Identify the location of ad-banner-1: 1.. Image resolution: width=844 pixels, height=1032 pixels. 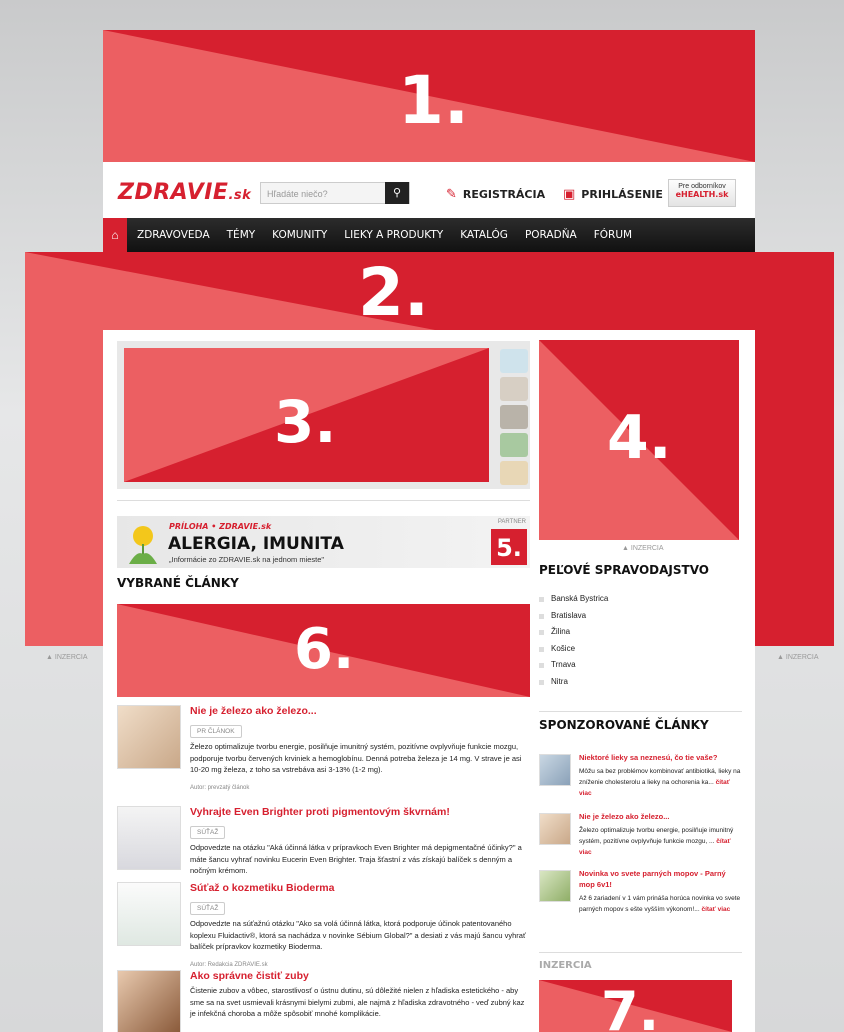
(429, 96).